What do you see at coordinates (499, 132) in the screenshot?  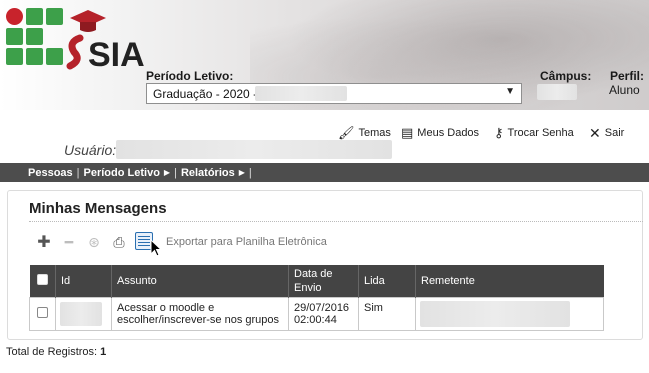 I see `key-icon: ⚷` at bounding box center [499, 132].